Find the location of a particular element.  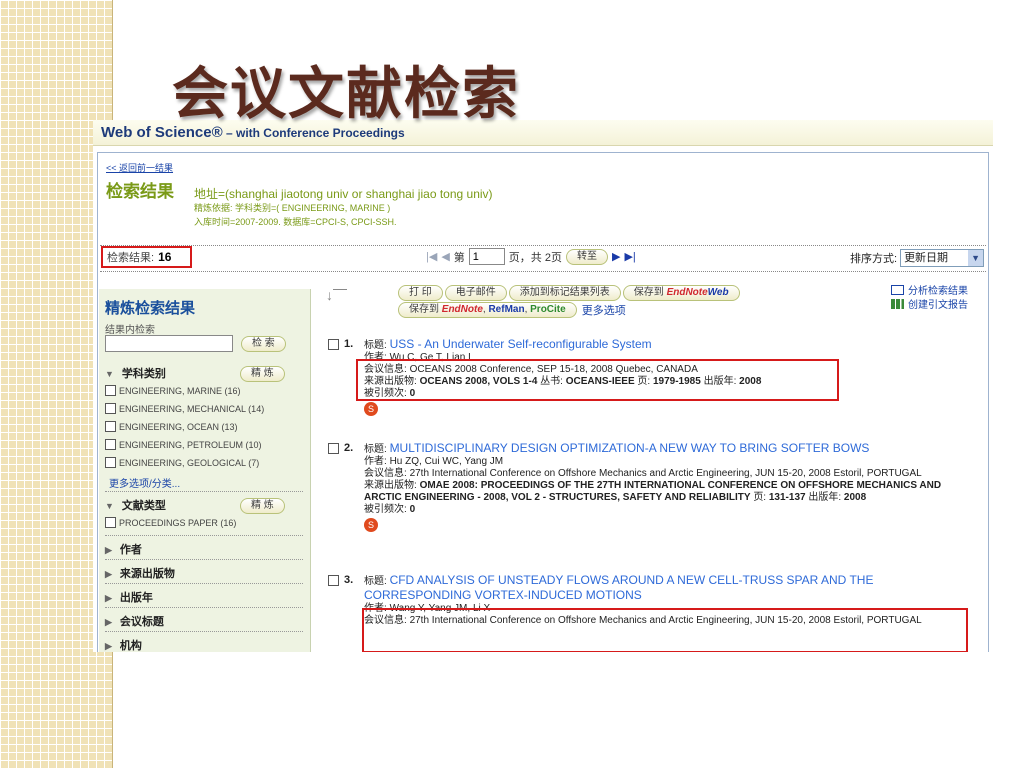

record-number: 1. is located at coordinates (349, 344).